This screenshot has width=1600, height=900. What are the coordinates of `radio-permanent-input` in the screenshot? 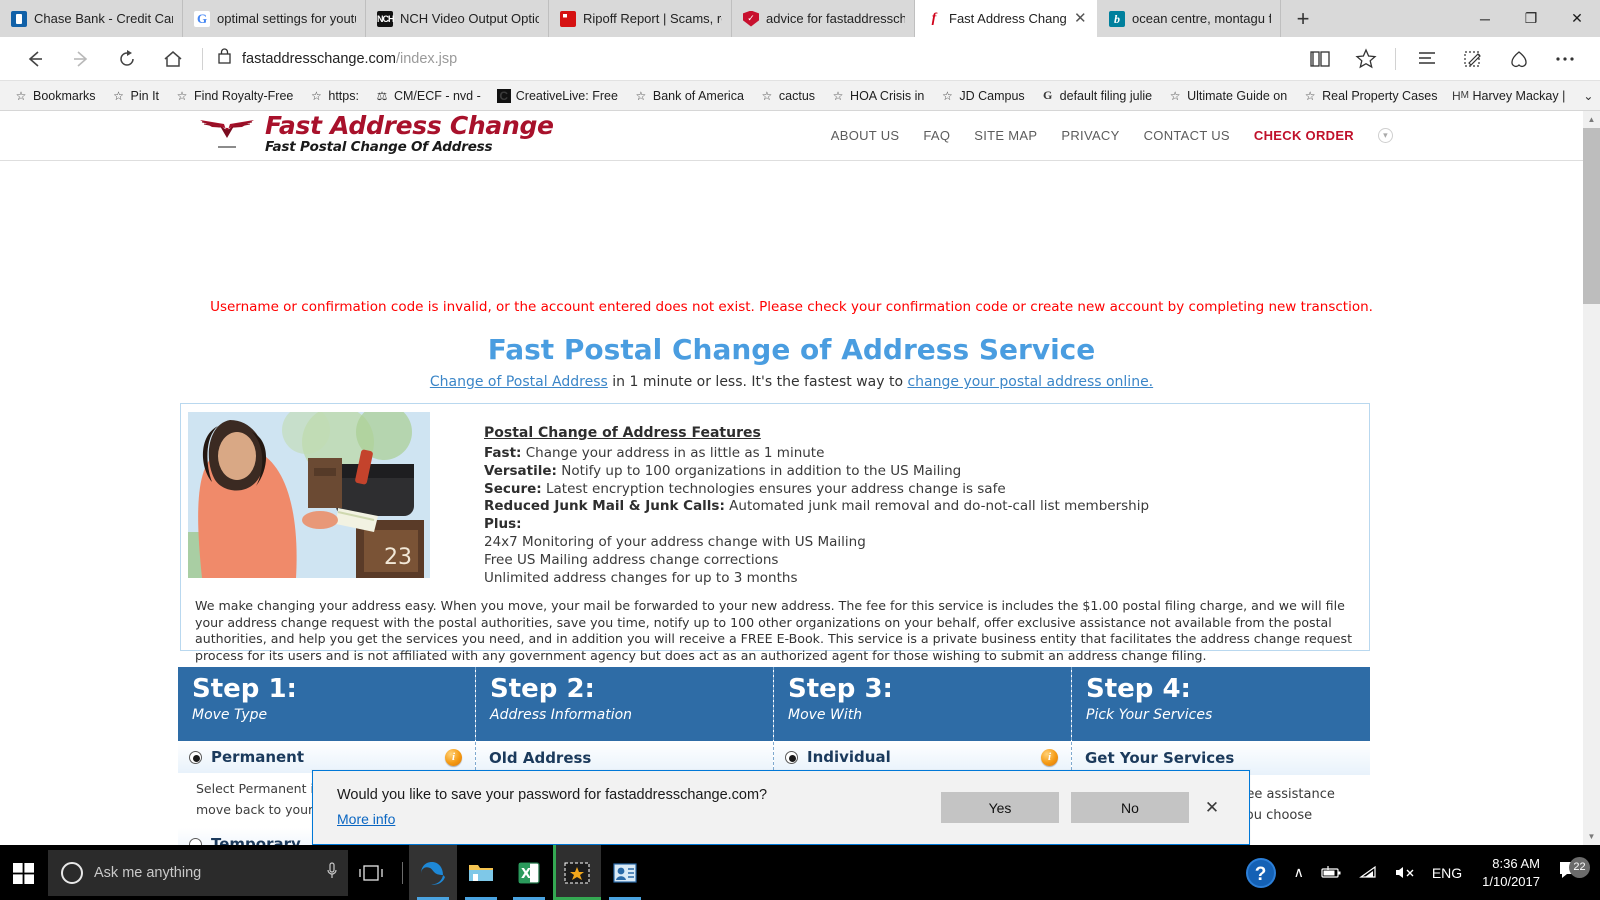 It's located at (195, 757).